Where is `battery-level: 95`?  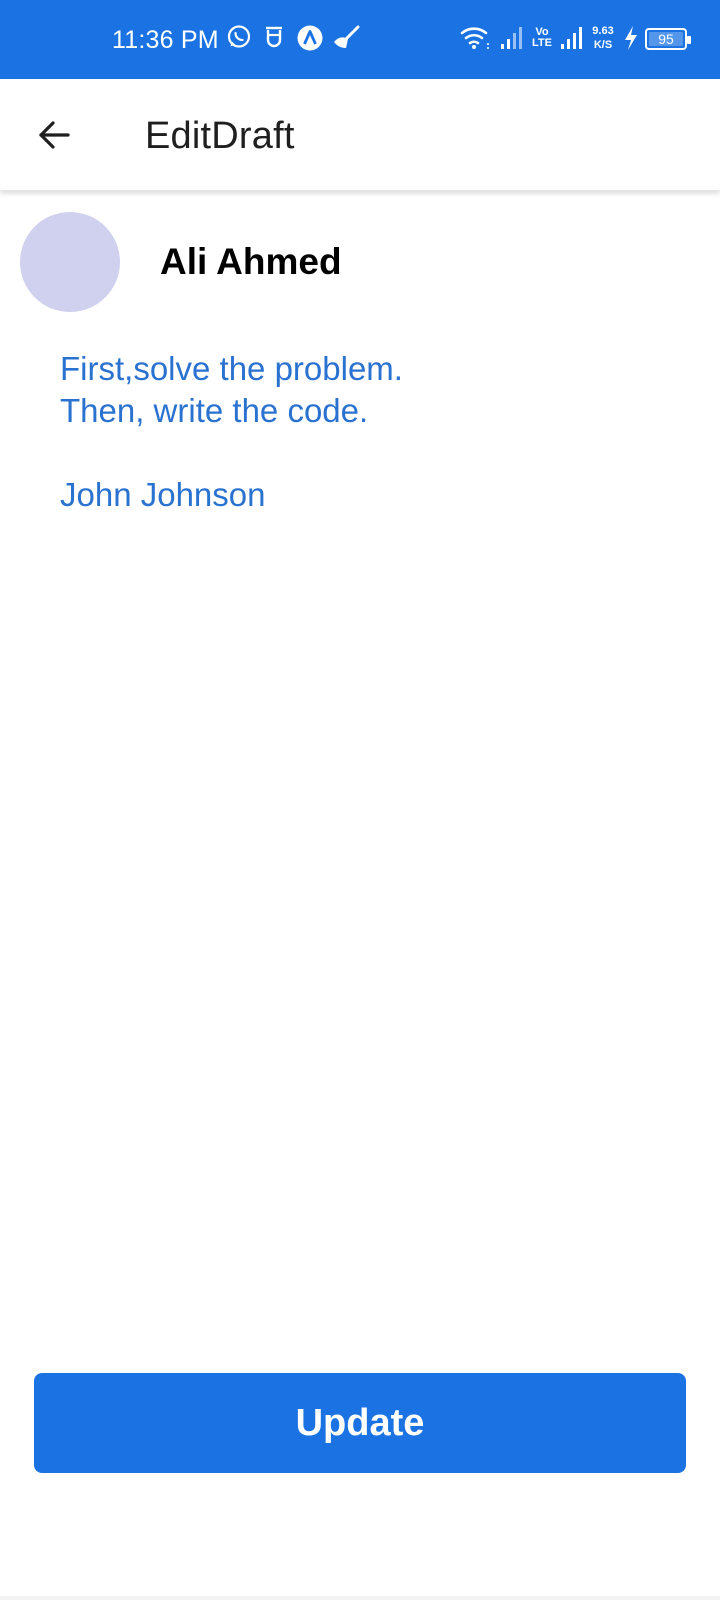
battery-level: 95 is located at coordinates (666, 39).